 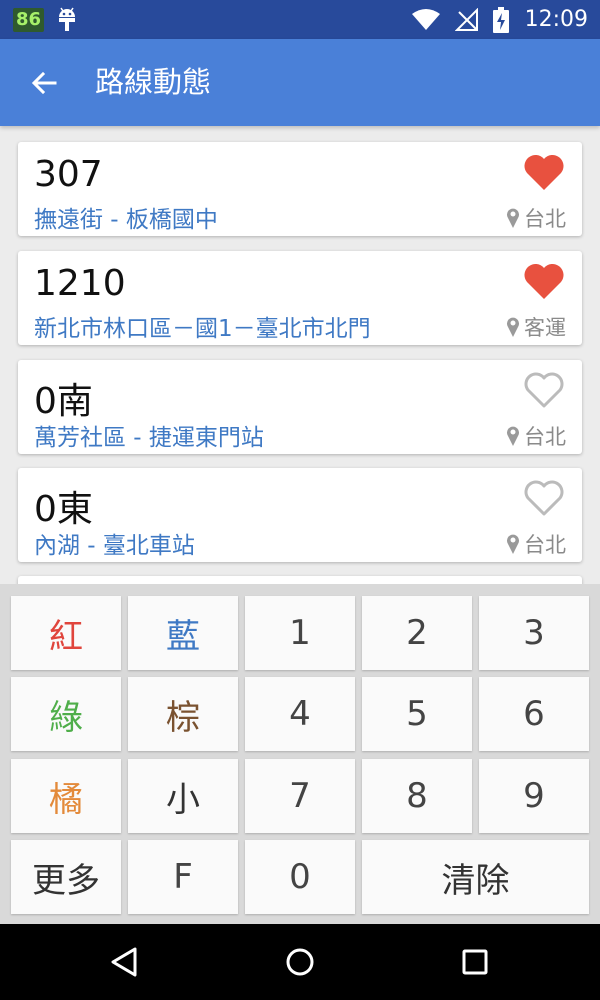 I want to click on key-1: 1, so click(x=300, y=633).